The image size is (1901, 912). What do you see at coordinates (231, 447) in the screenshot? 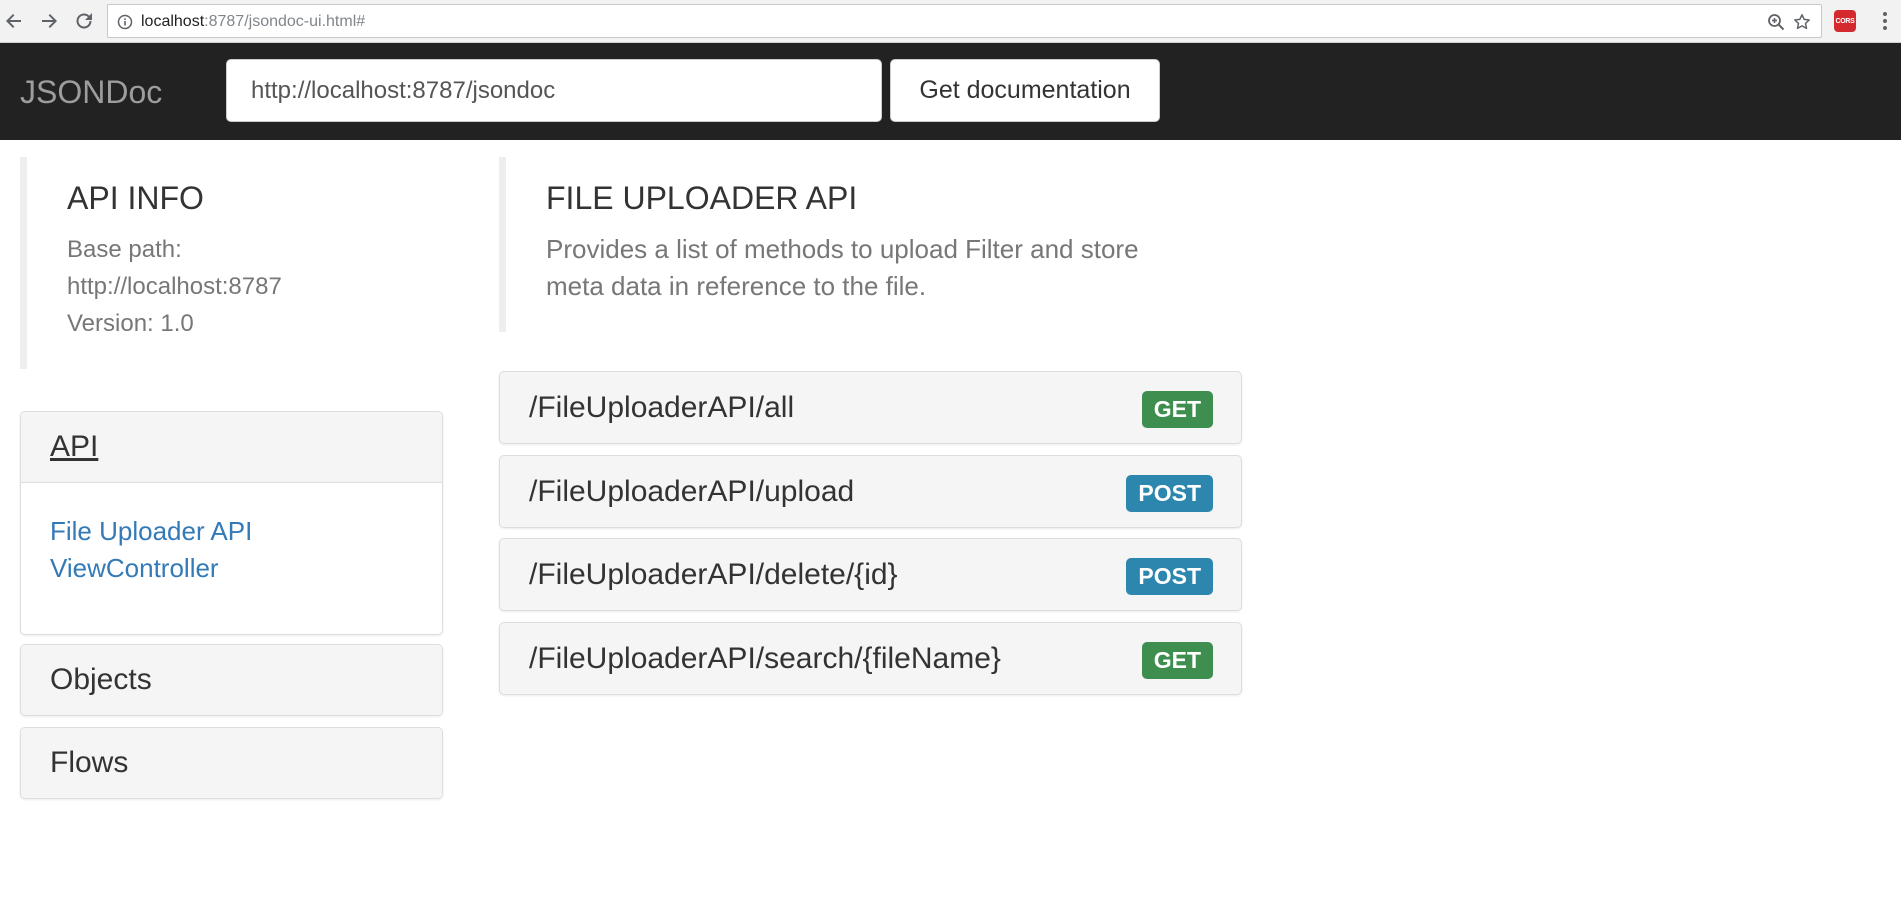
I see `api-panel-heading: API` at bounding box center [231, 447].